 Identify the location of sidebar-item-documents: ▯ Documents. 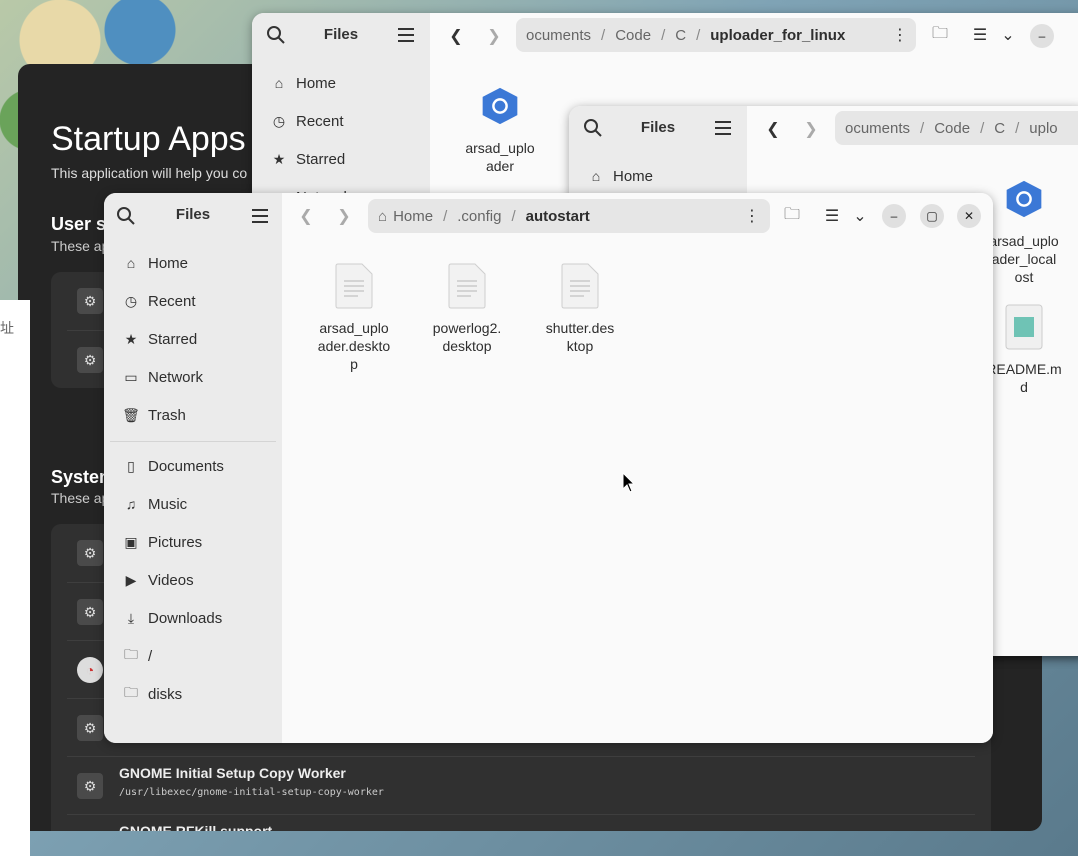
(173, 466).